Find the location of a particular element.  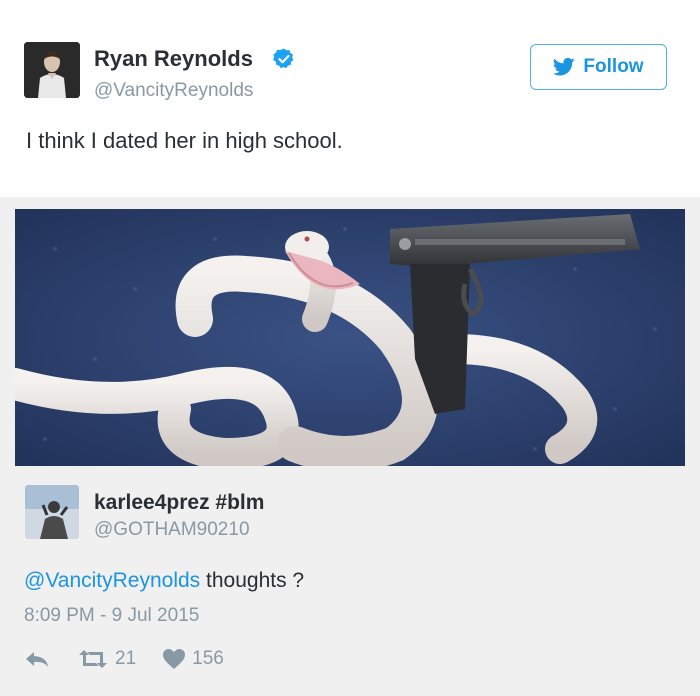

quoted-text: @VancityReynolds thoughts ? is located at coordinates (164, 581).